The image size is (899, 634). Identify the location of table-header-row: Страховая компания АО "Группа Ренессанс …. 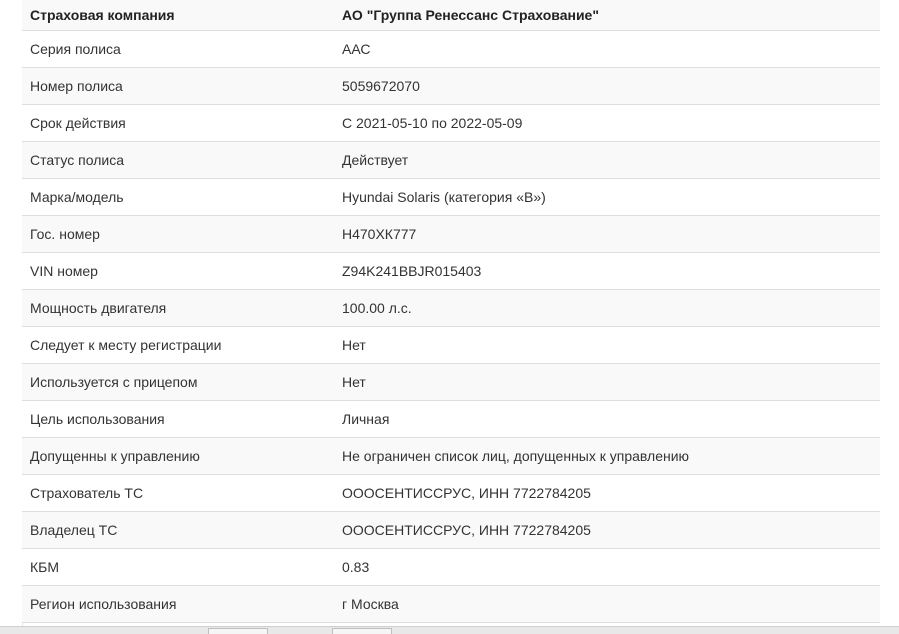
(451, 15).